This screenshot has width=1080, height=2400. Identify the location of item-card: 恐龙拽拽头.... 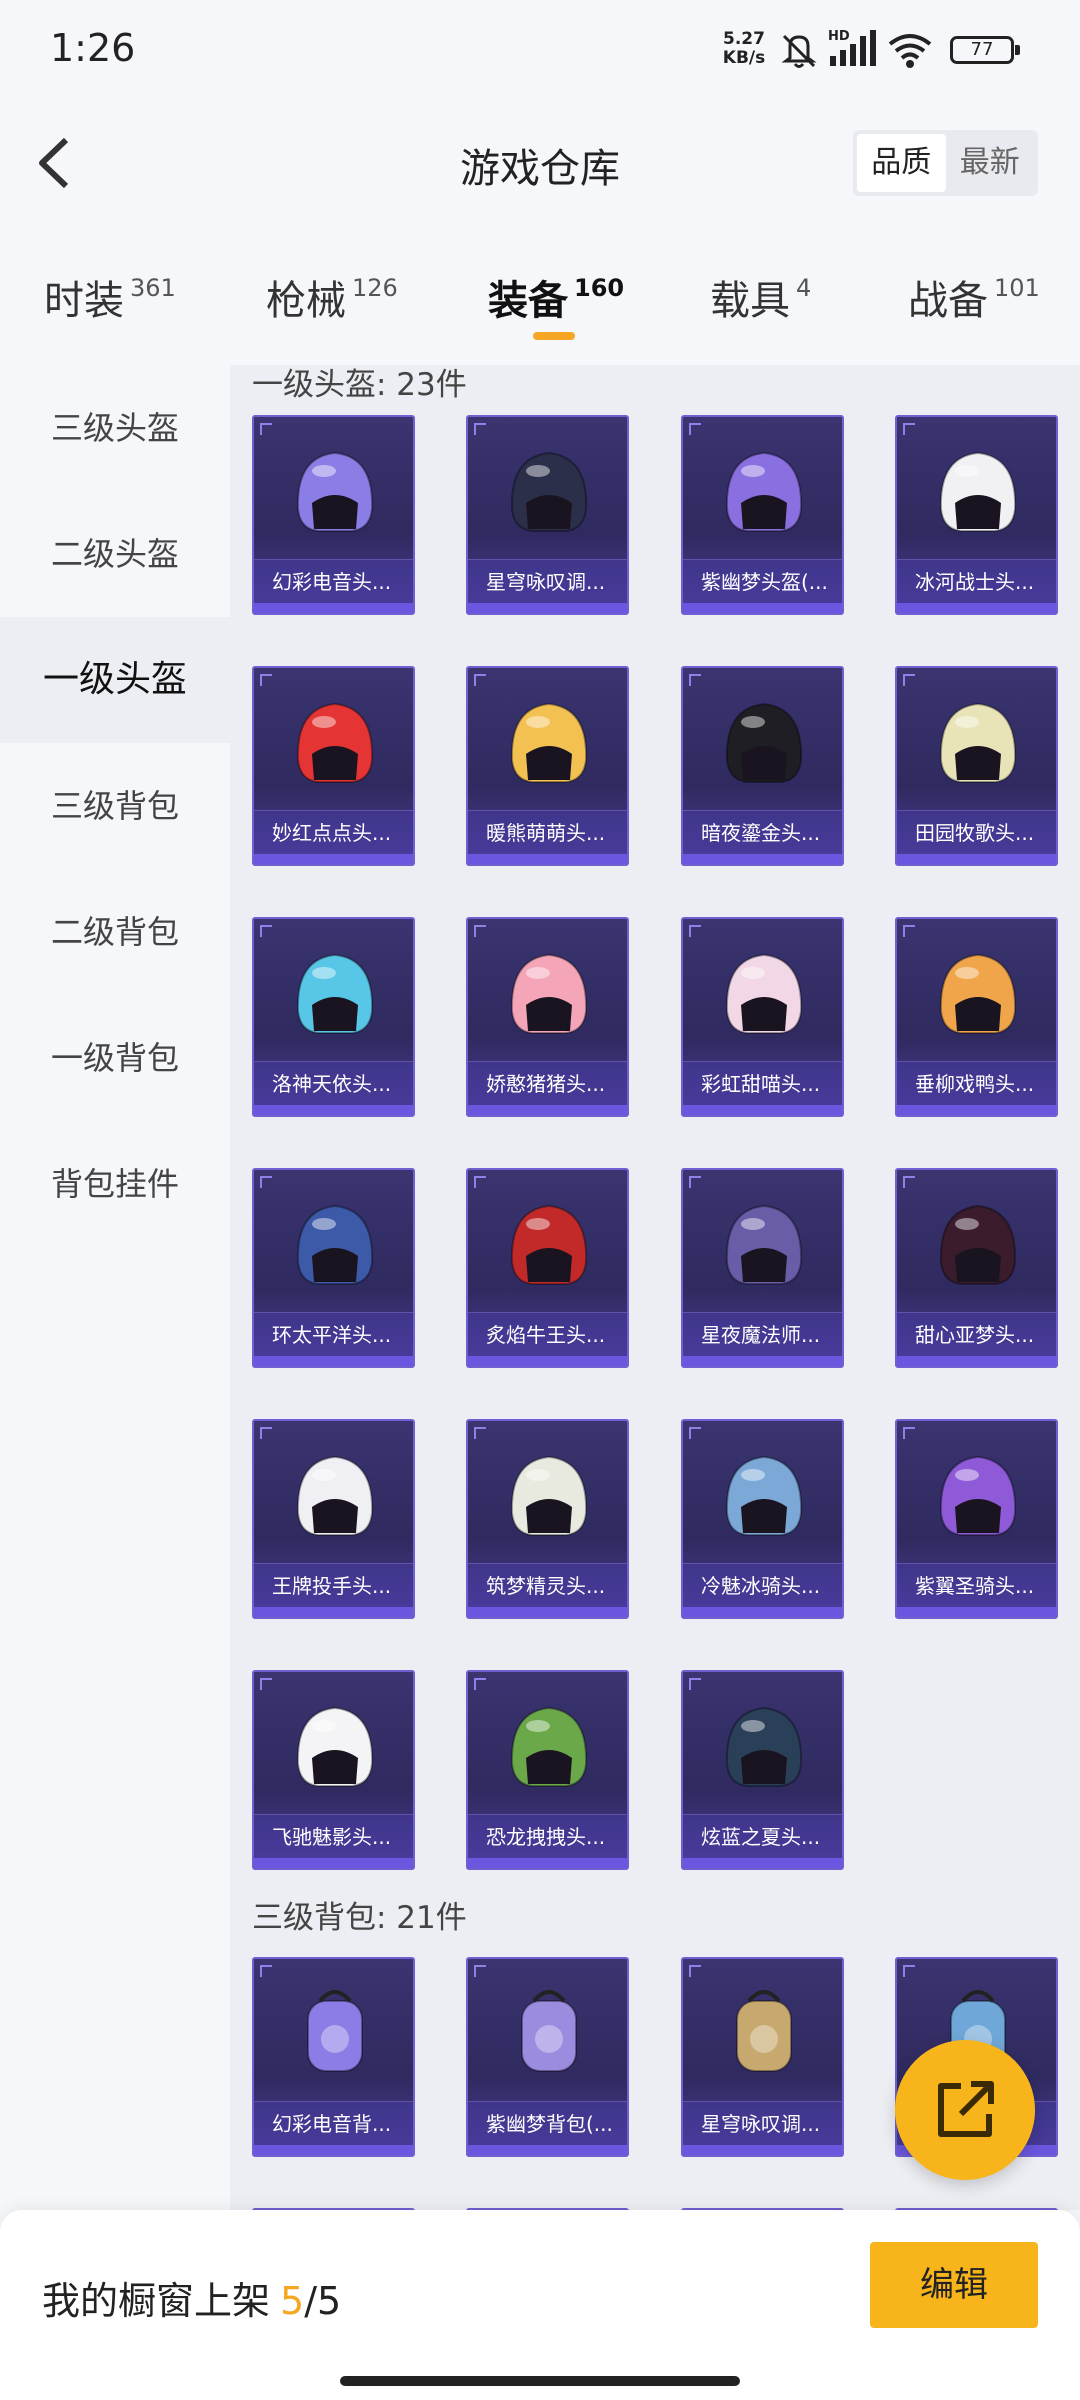
(547, 1770).